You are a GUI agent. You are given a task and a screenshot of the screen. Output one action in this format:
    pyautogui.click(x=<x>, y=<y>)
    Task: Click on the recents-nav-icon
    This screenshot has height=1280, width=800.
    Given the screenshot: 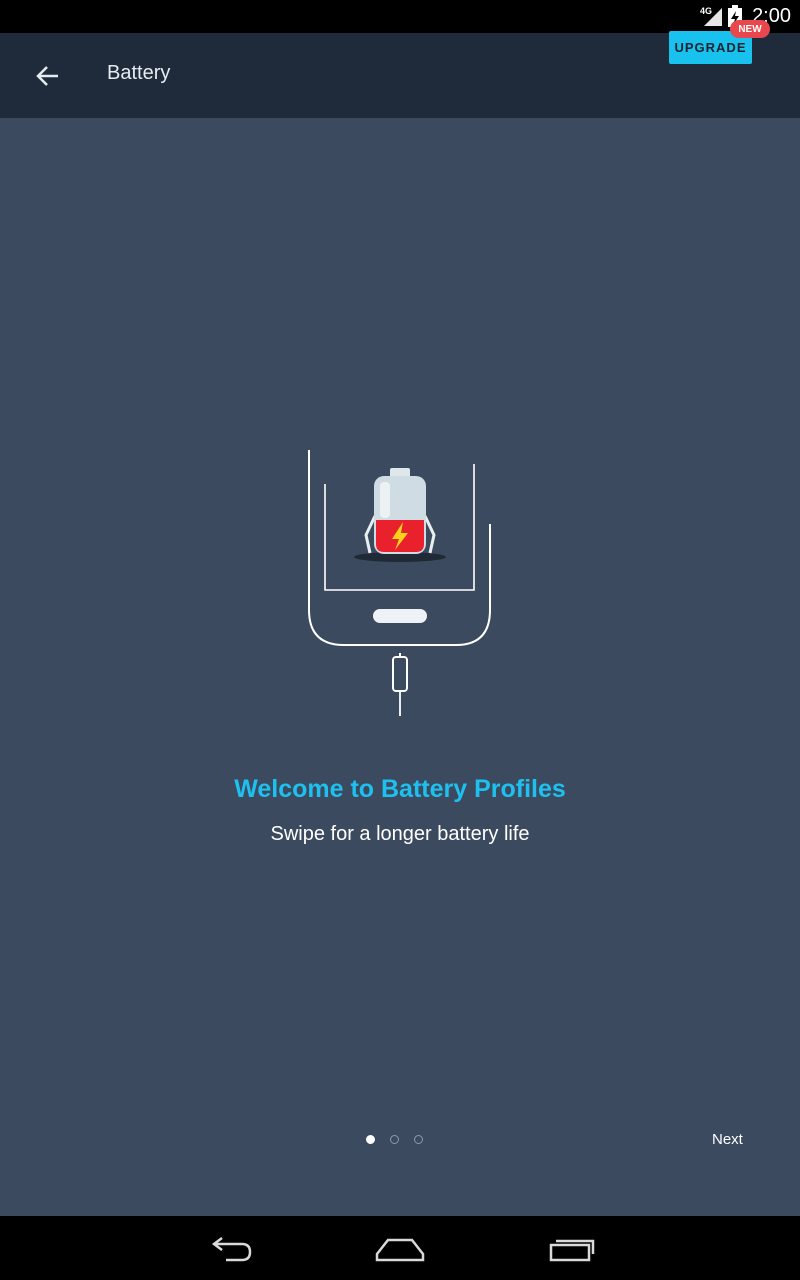 What is the action you would take?
    pyautogui.click(x=572, y=1248)
    